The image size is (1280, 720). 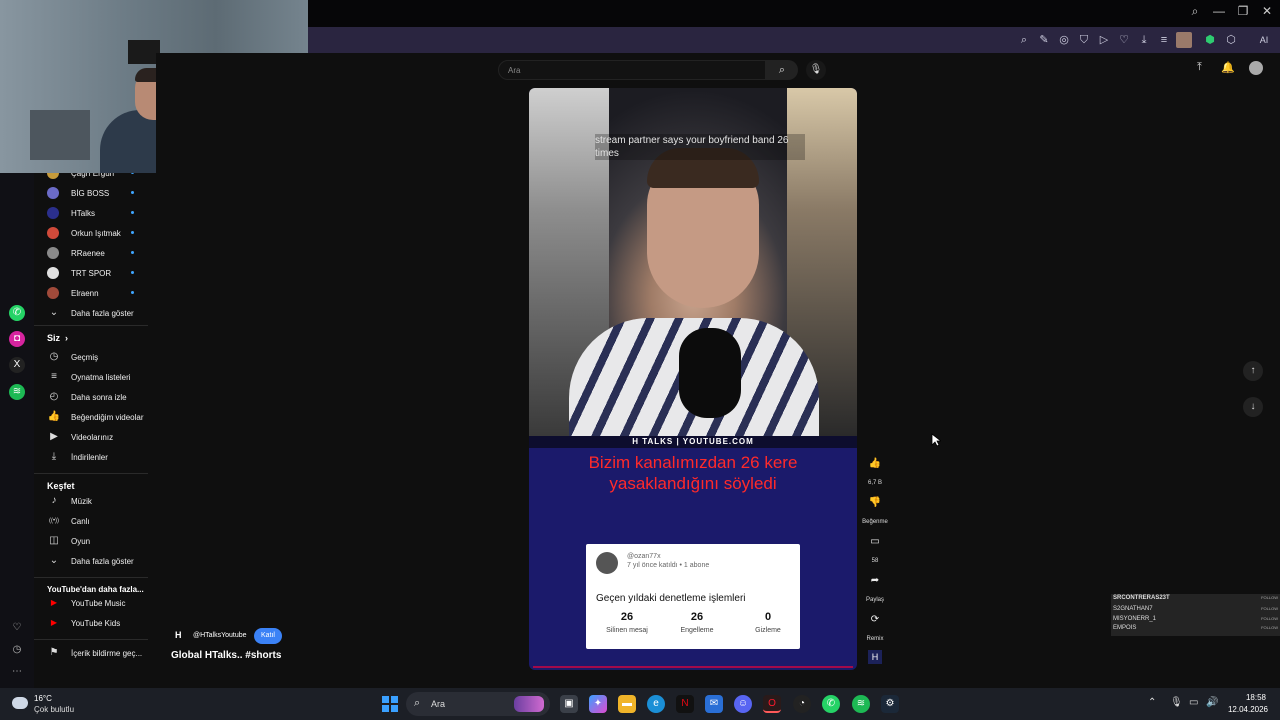 I want to click on section-title-you: Siz, so click(x=53, y=338).